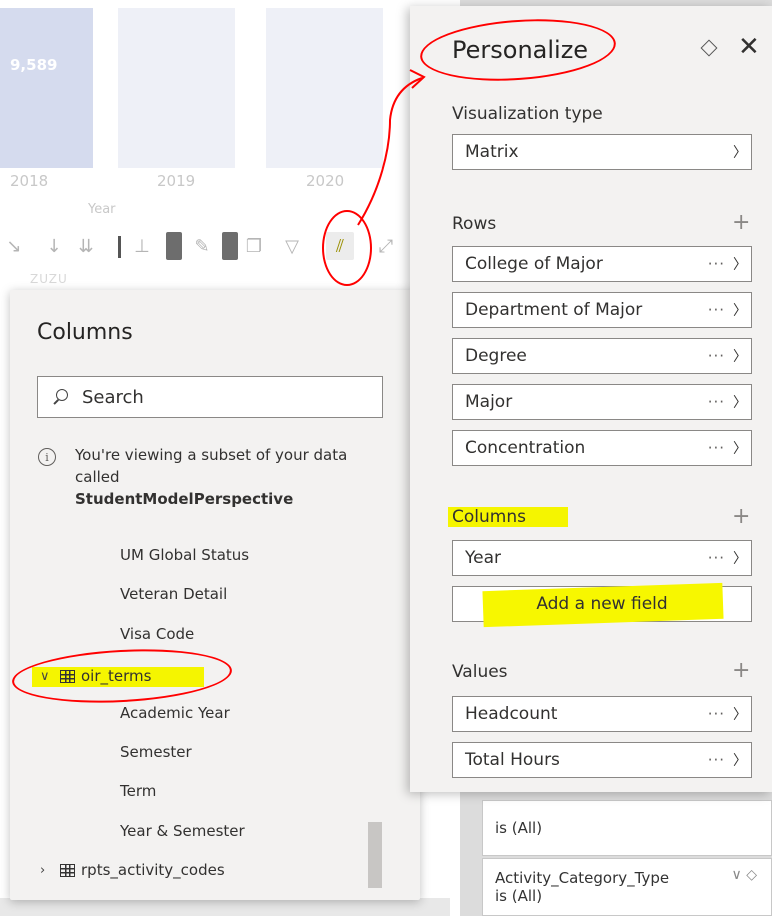 Image resolution: width=772 pixels, height=916 pixels. I want to click on values-label: Values, so click(480, 672).